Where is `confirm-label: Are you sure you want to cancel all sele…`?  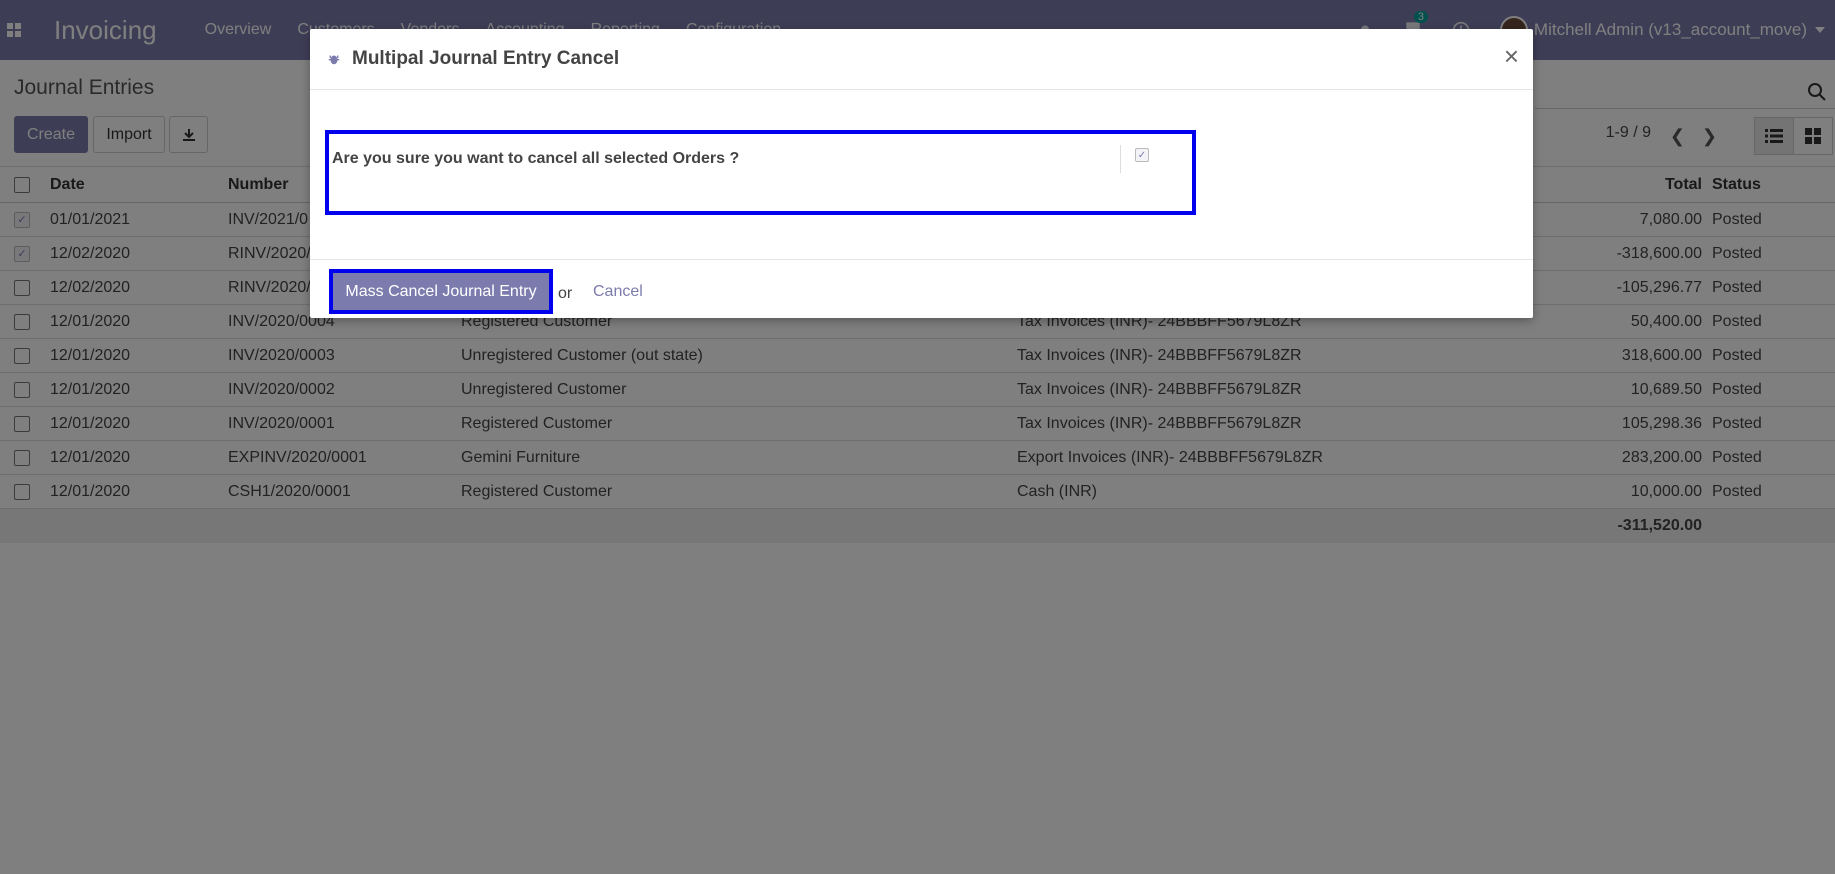 confirm-label: Are you sure you want to cancel all sele… is located at coordinates (536, 158).